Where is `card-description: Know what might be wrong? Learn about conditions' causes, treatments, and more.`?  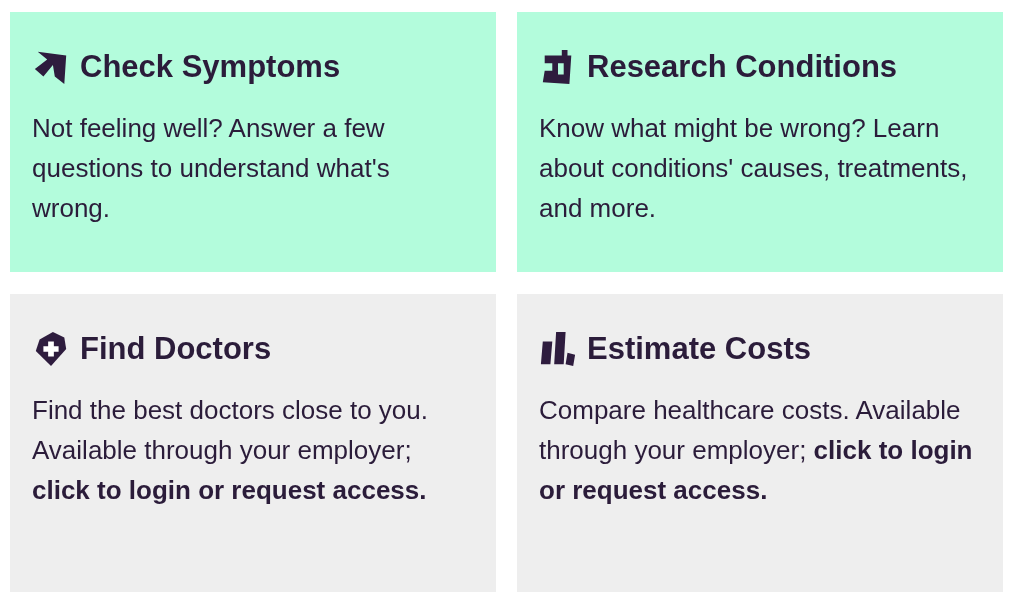 card-description: Know what might be wrong? Learn about conditions' causes, treatments, and more. is located at coordinates (754, 168).